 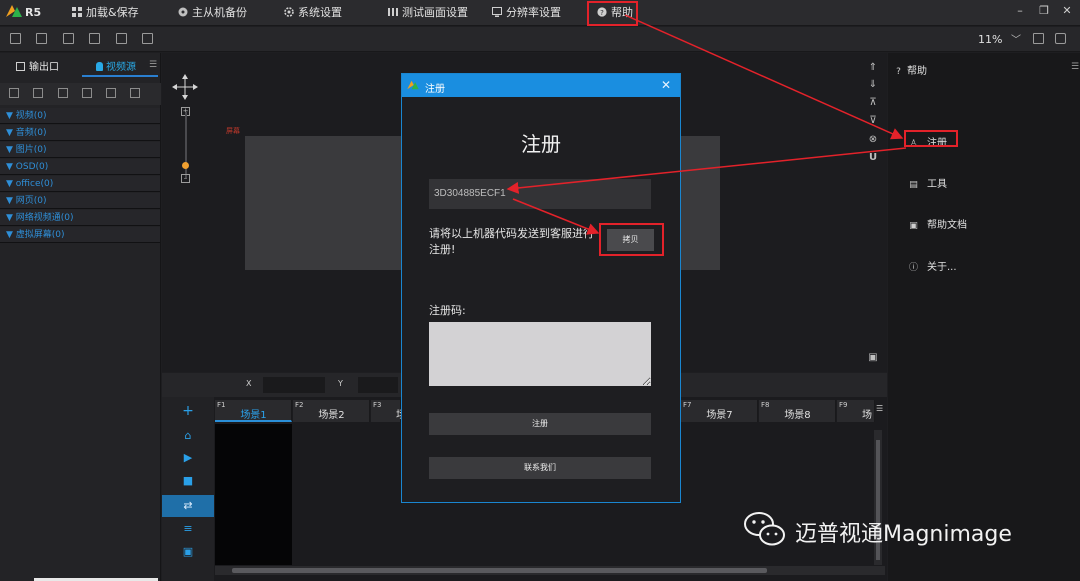 What do you see at coordinates (87, 93) in the screenshot?
I see `add-office-icon` at bounding box center [87, 93].